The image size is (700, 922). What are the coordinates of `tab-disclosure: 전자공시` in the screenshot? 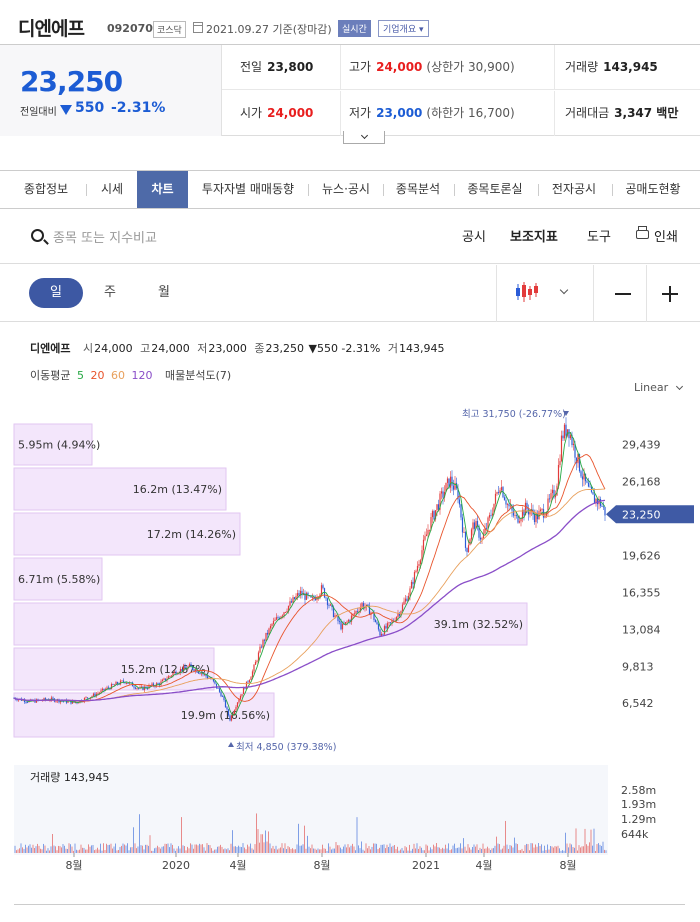 It's located at (574, 189).